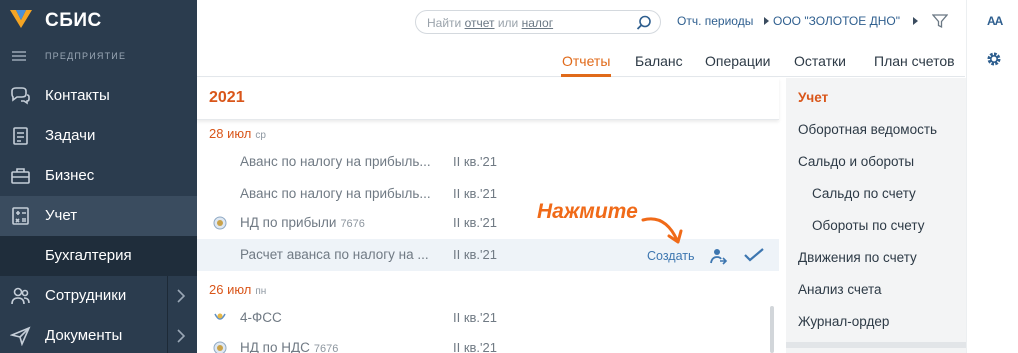  What do you see at coordinates (20, 96) in the screenshot?
I see `chat-bubbles-icon` at bounding box center [20, 96].